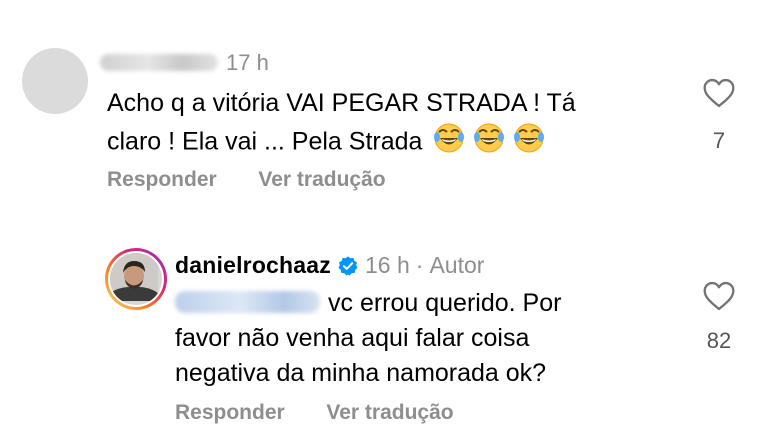  I want to click on like-count: 82, so click(719, 340).